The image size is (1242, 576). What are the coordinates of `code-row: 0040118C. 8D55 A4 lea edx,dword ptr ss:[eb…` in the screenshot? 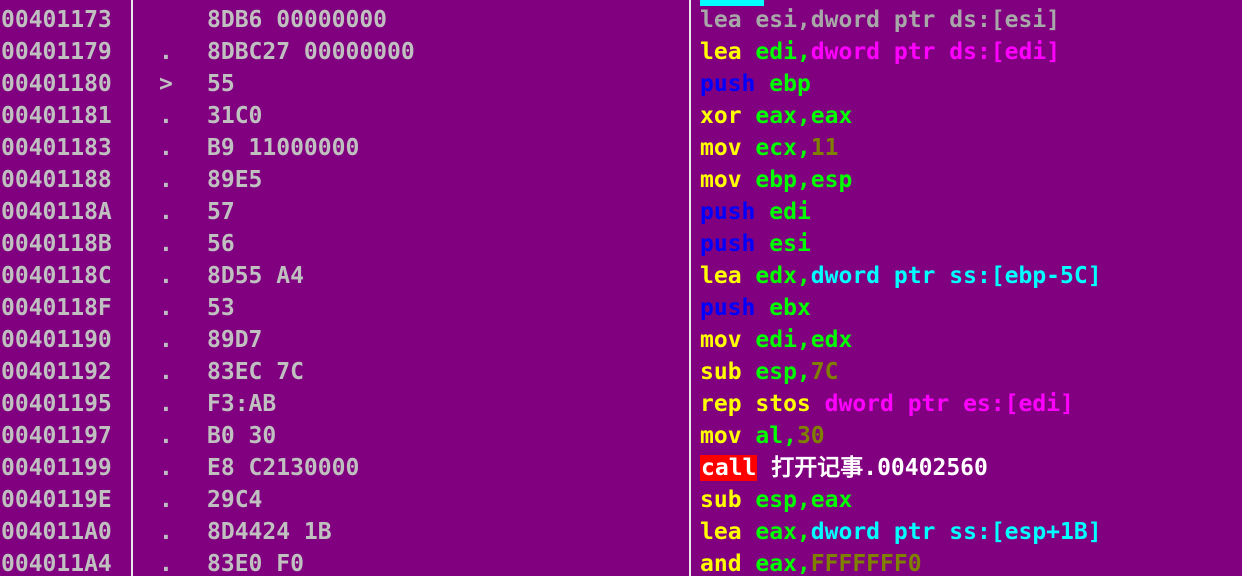 It's located at (621, 276).